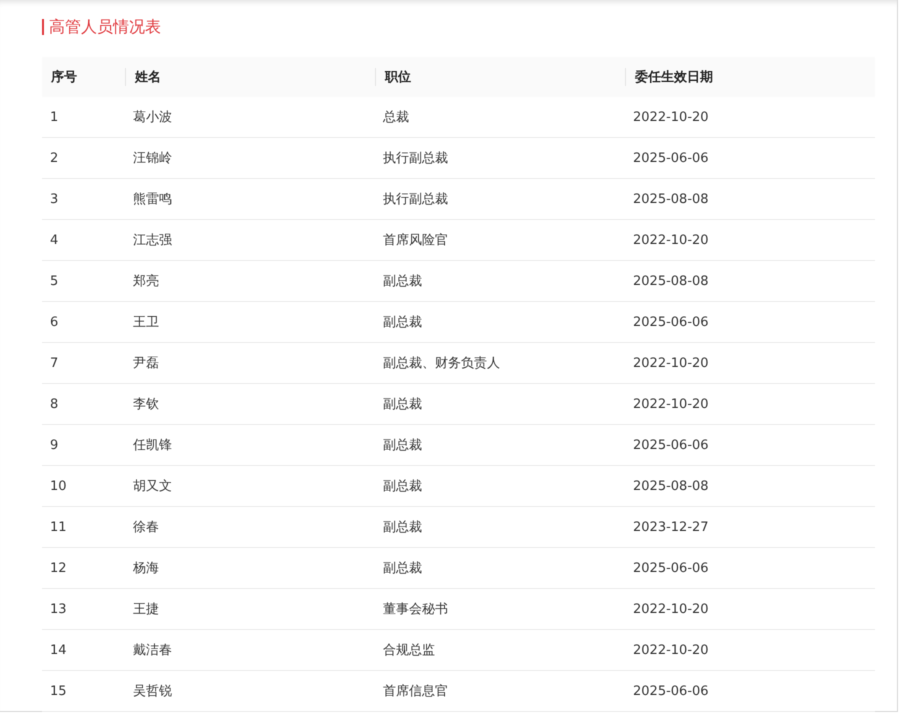 Image resolution: width=900 pixels, height=721 pixels. Describe the element at coordinates (250, 486) in the screenshot. I see `table-cell: 胡又文` at that location.